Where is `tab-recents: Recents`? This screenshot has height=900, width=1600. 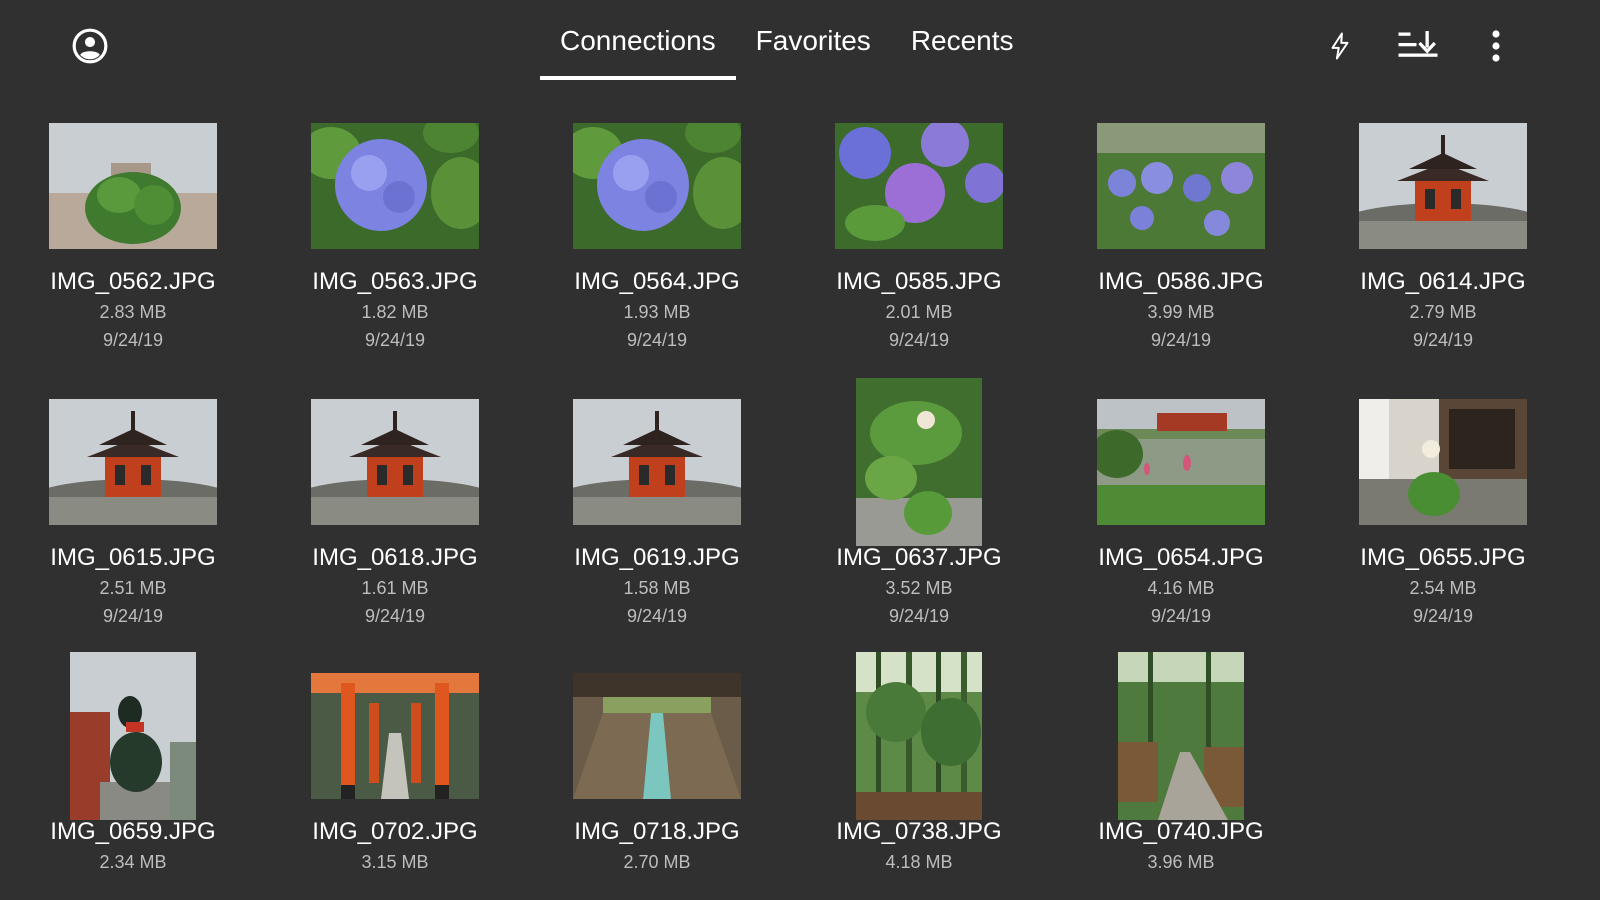 tab-recents: Recents is located at coordinates (962, 42).